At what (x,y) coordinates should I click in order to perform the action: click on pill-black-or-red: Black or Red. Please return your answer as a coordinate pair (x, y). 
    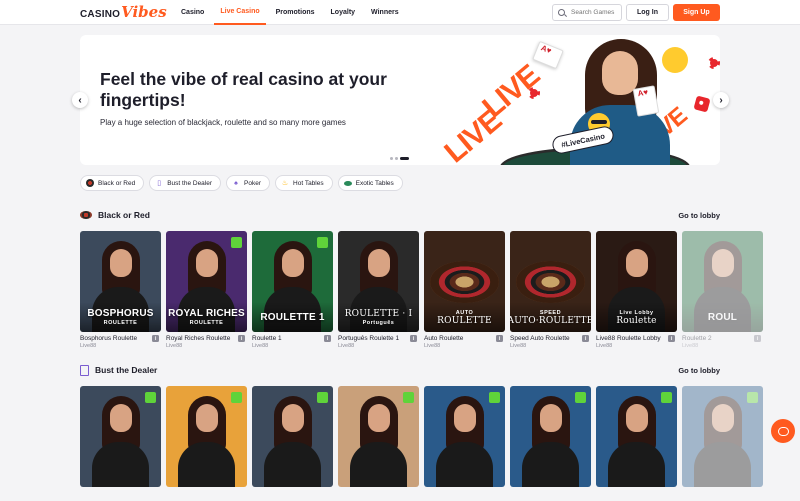
    Looking at the image, I should click on (112, 183).